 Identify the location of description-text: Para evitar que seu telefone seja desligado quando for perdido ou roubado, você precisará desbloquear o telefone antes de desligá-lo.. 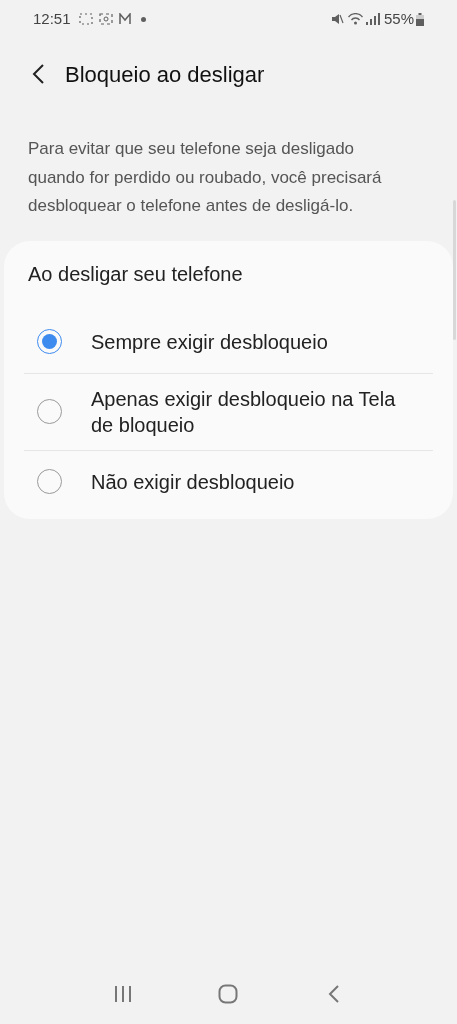
(205, 177).